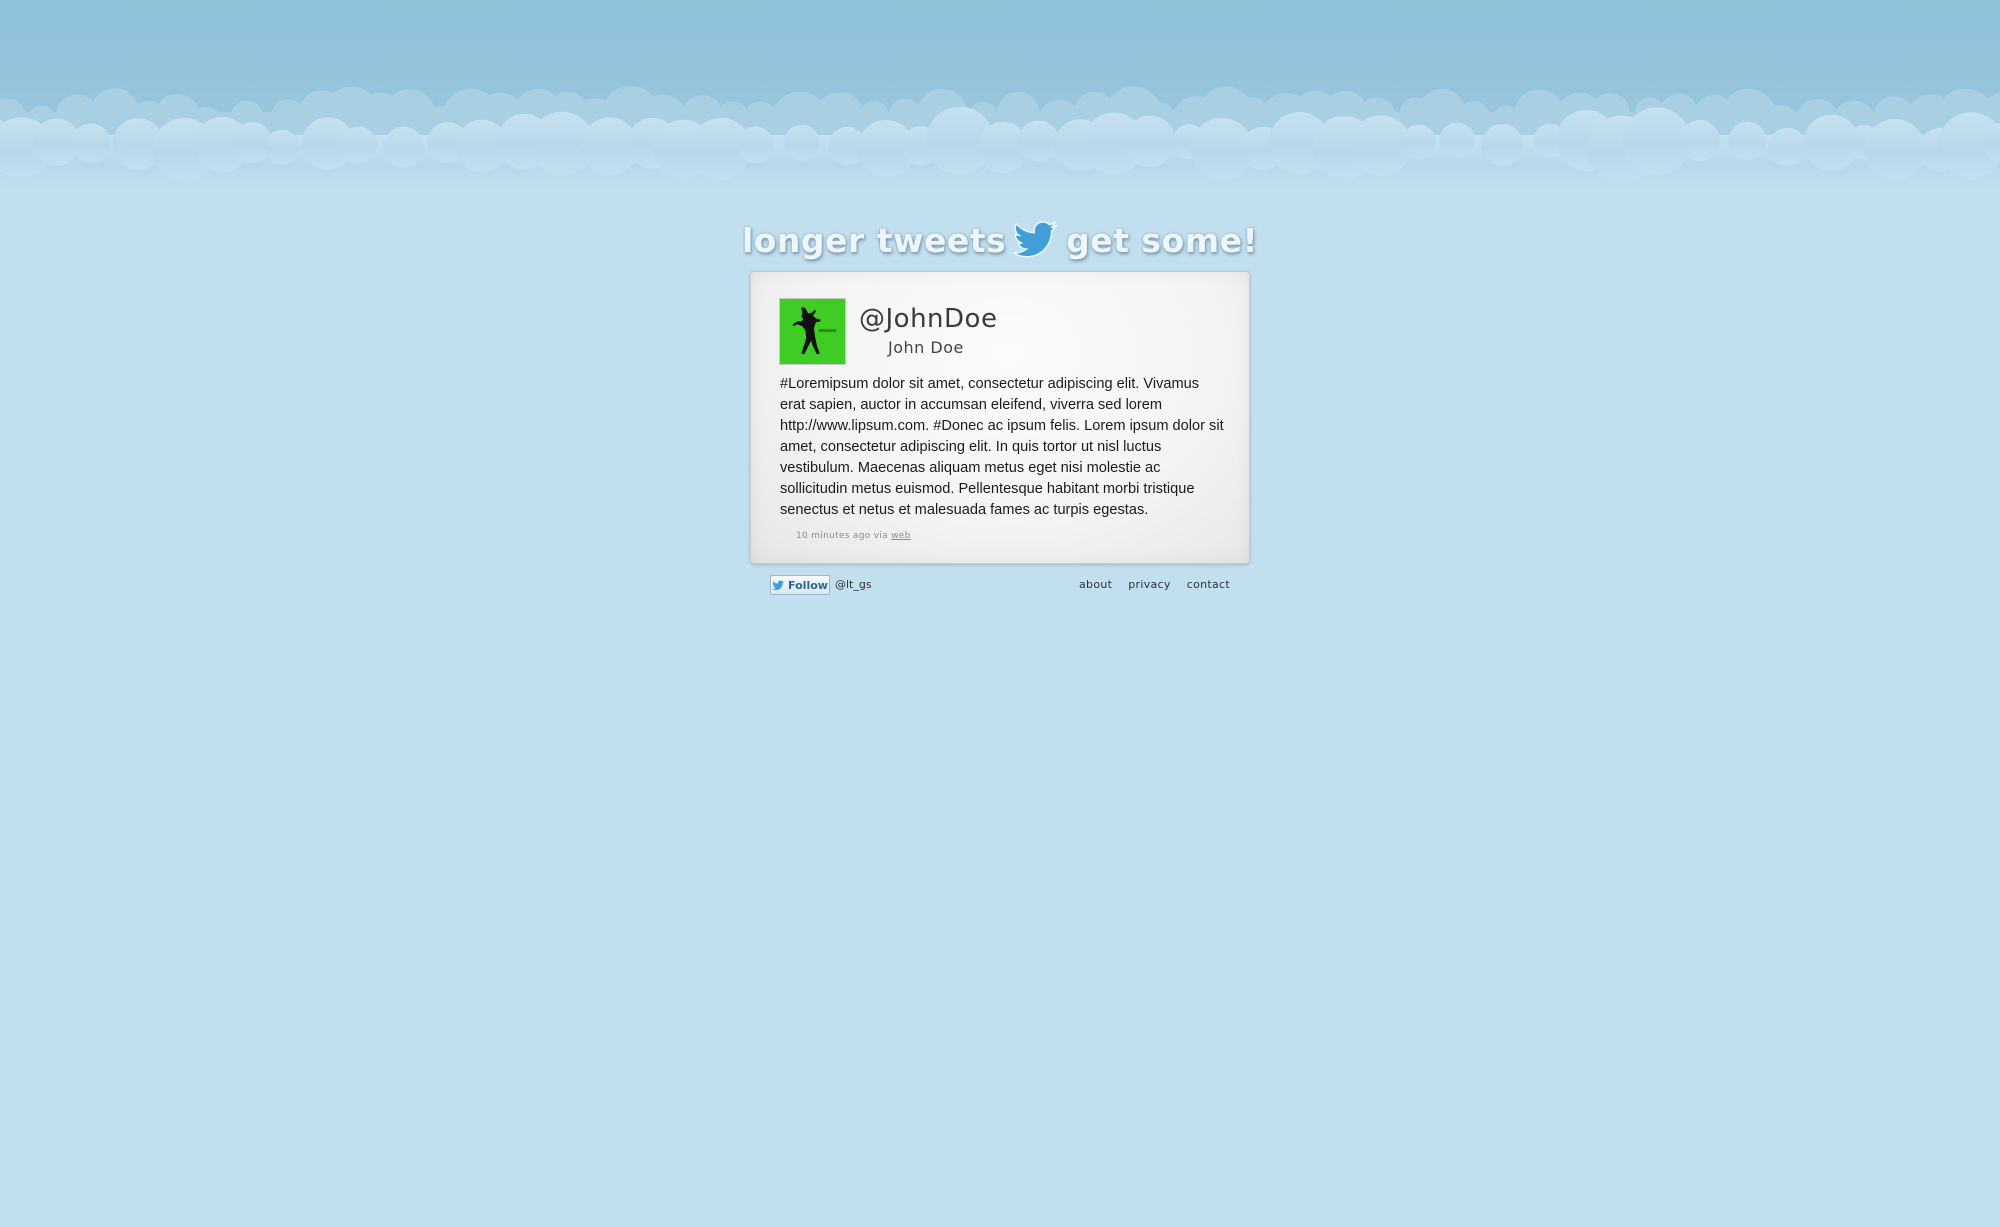  What do you see at coordinates (928, 319) in the screenshot?
I see `user-handle: @JohnDoe` at bounding box center [928, 319].